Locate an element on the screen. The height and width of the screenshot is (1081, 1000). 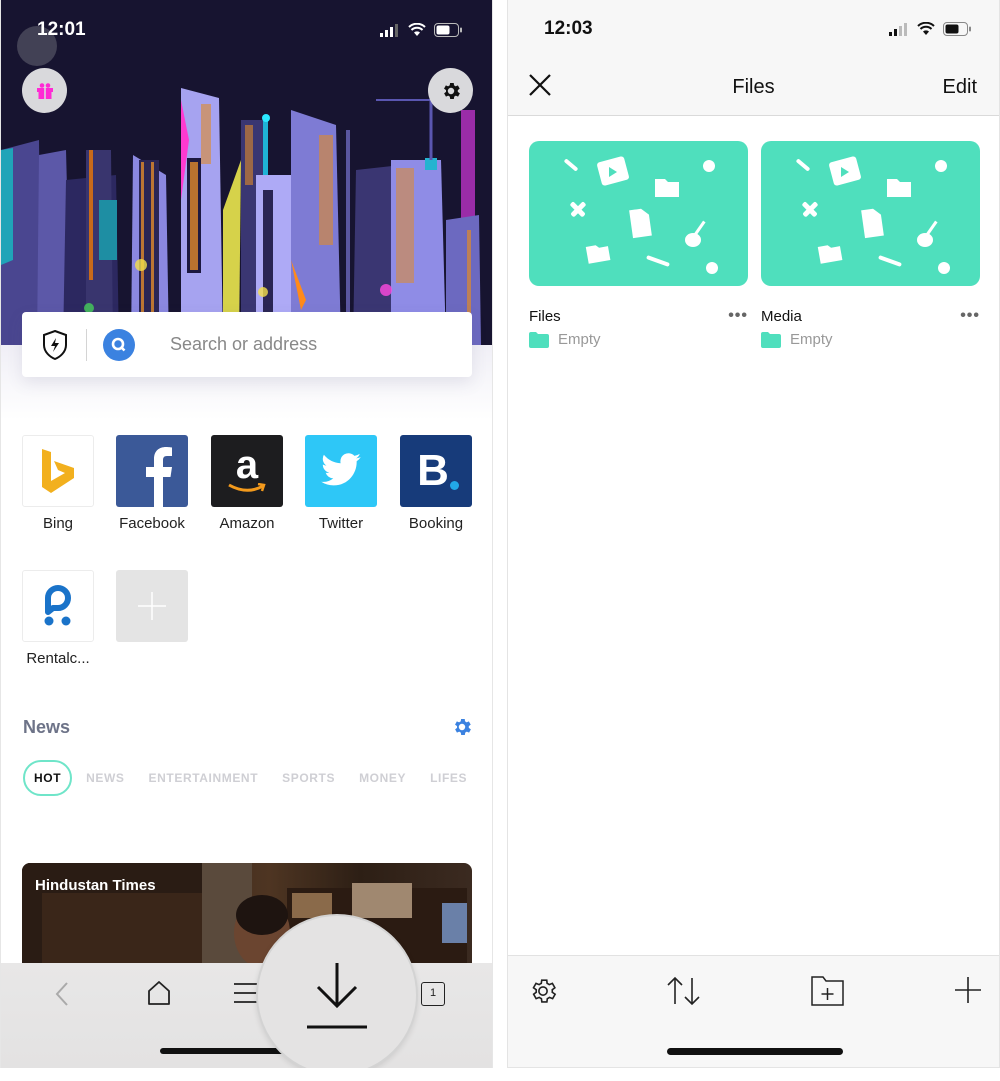
menu-icon is located at coordinates (246, 993).